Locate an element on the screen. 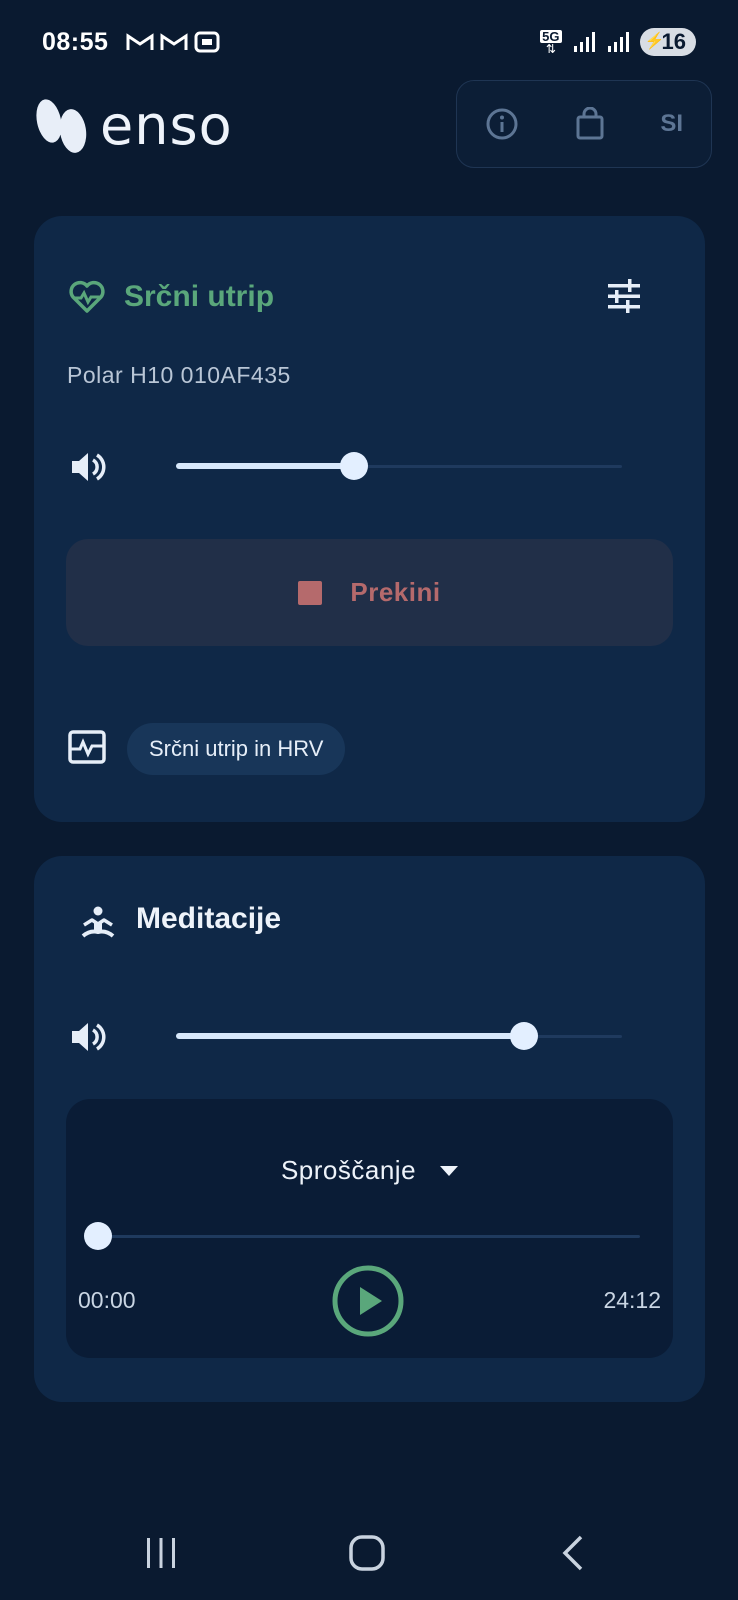  brand-name: enso is located at coordinates (166, 125).